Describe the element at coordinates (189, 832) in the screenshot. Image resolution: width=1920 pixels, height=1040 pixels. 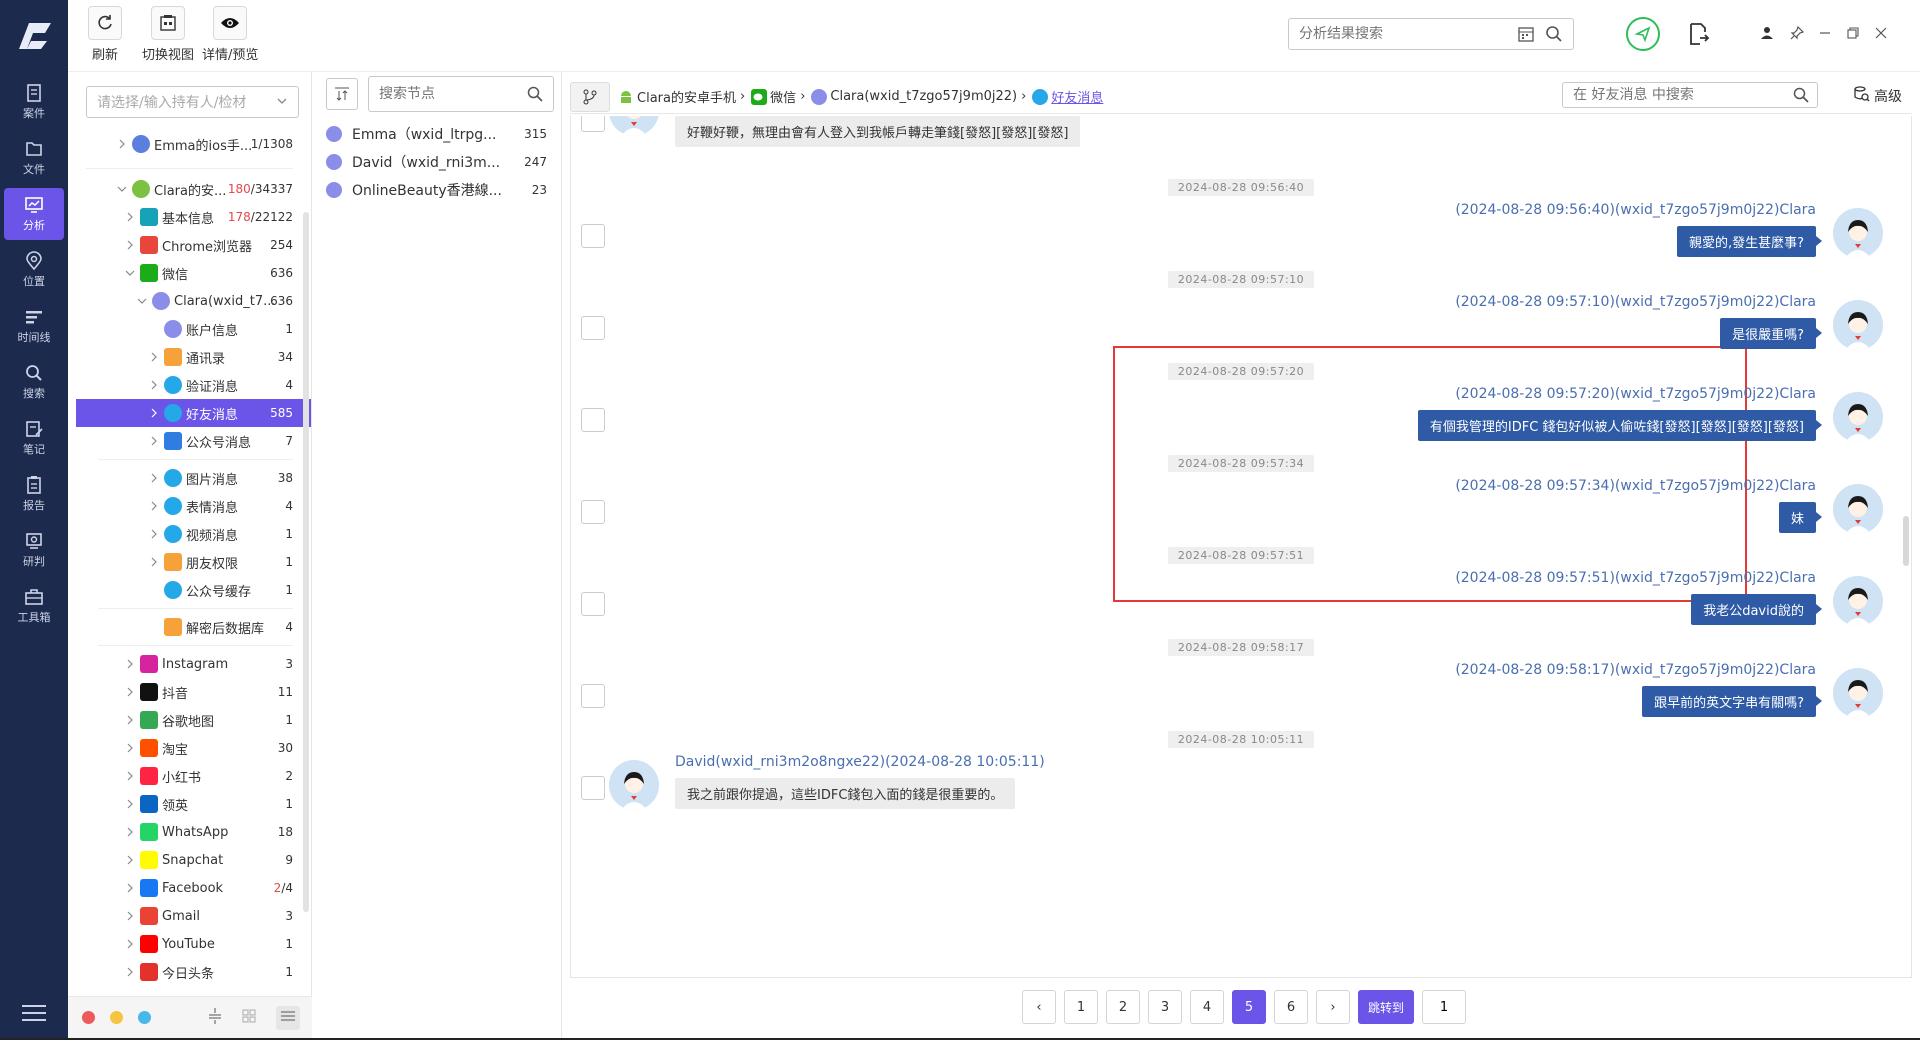
I see `tree-node: WhatsApp 18` at that location.